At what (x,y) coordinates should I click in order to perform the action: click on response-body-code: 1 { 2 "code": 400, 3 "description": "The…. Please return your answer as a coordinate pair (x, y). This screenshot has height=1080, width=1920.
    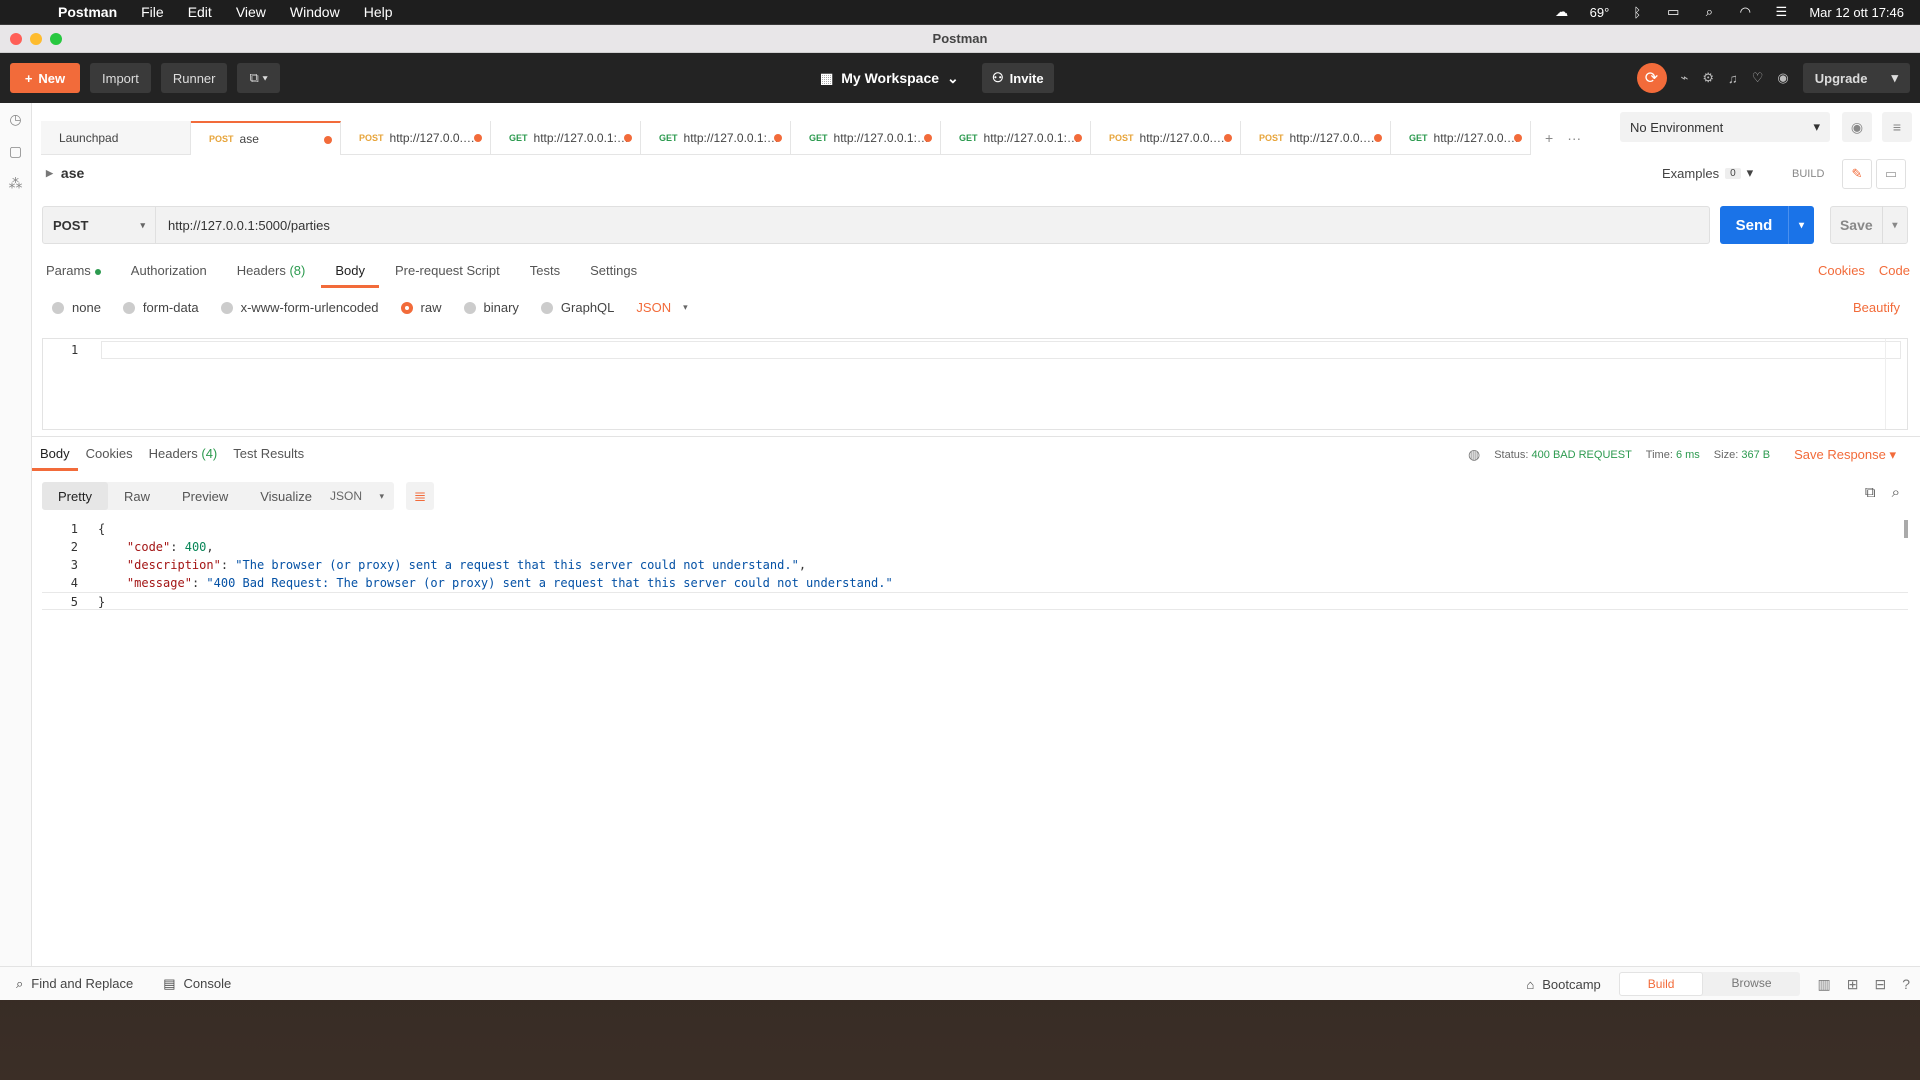
    Looking at the image, I should click on (975, 565).